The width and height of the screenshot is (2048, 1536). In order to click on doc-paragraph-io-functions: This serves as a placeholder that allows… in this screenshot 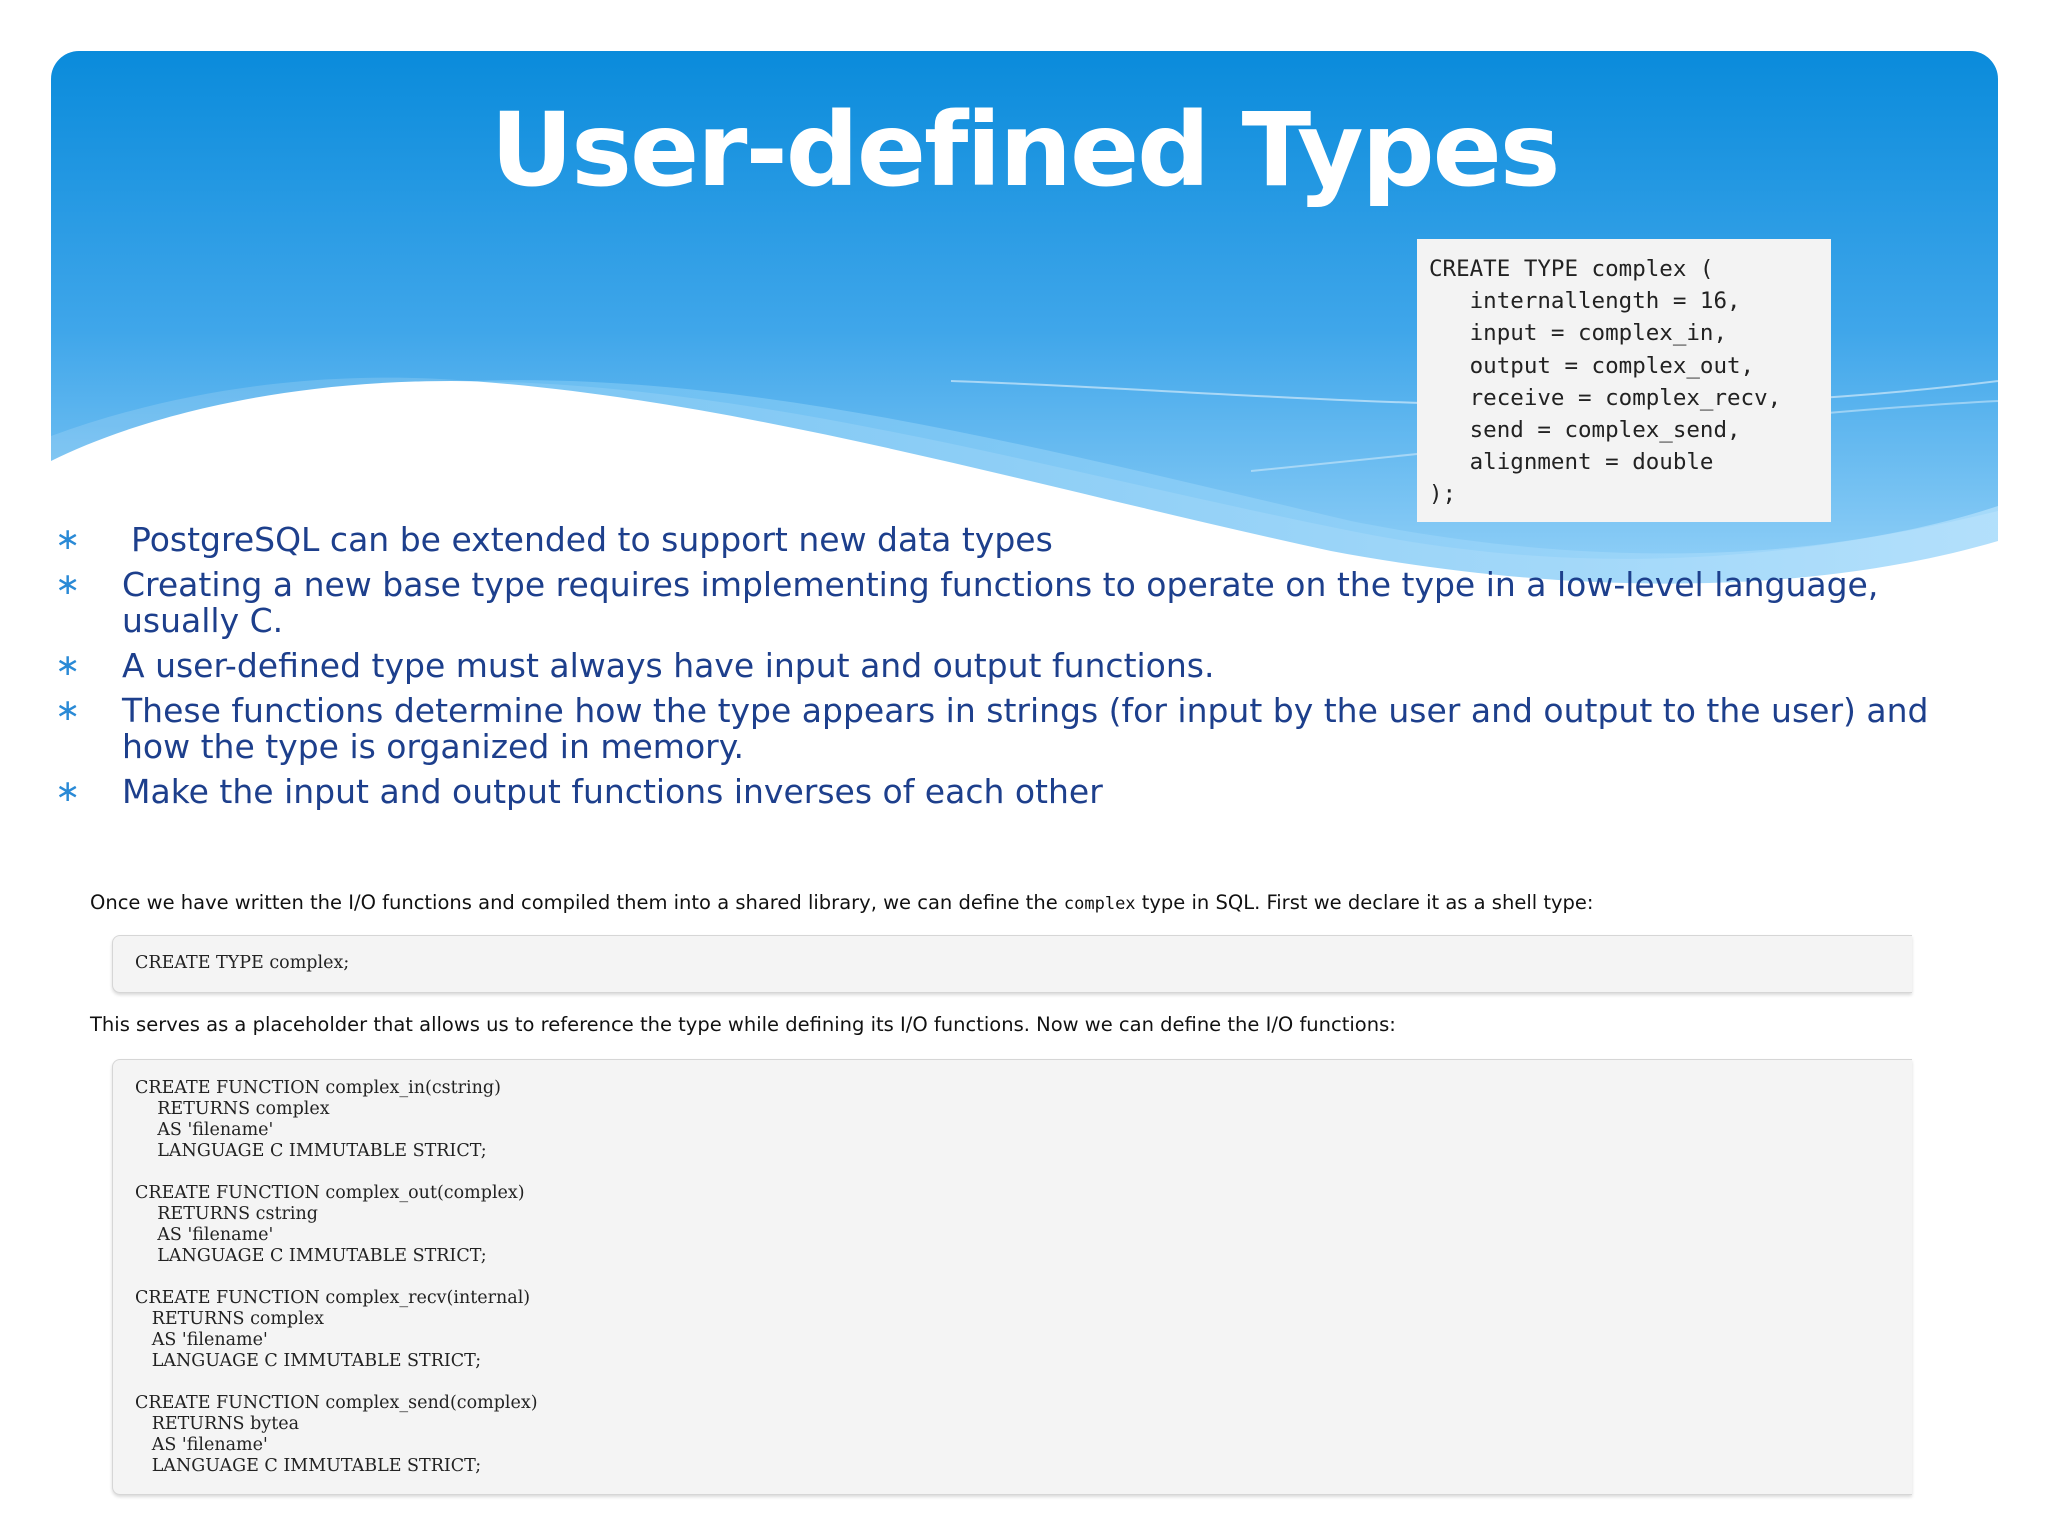, I will do `click(743, 1024)`.